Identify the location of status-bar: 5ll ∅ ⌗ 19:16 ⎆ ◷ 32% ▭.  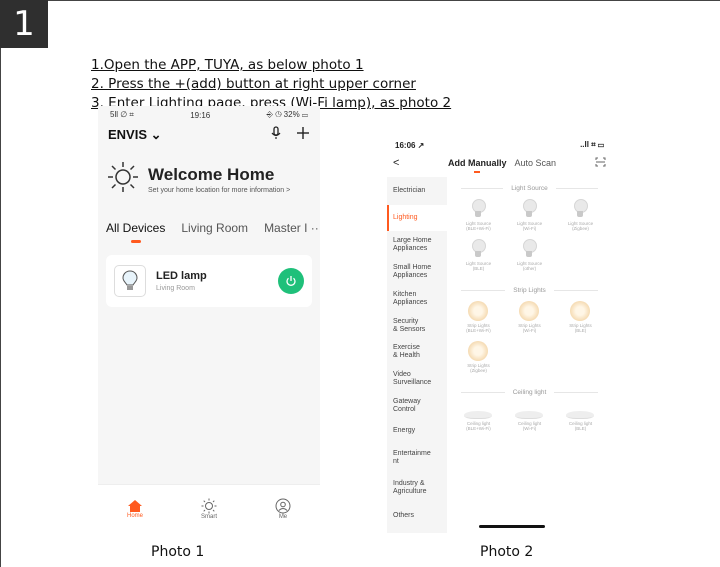
(209, 115).